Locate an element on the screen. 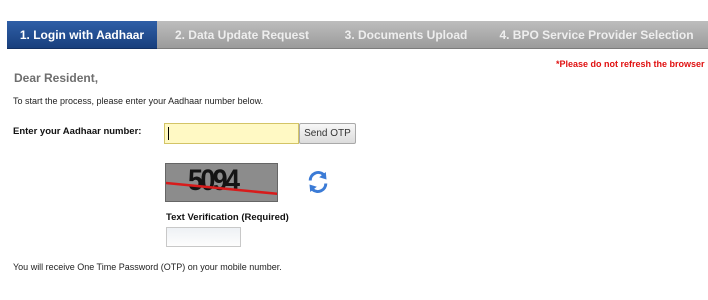  step-data-update-request: 2. Data Update Request is located at coordinates (242, 35).